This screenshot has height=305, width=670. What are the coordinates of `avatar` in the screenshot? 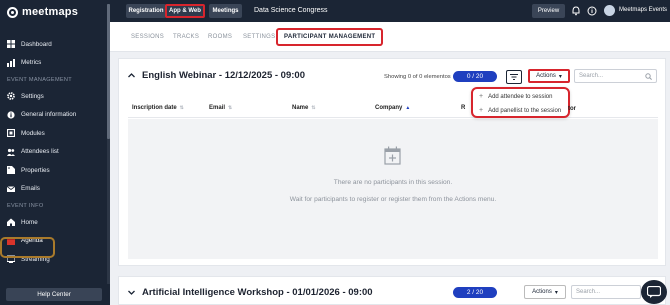 It's located at (609, 10).